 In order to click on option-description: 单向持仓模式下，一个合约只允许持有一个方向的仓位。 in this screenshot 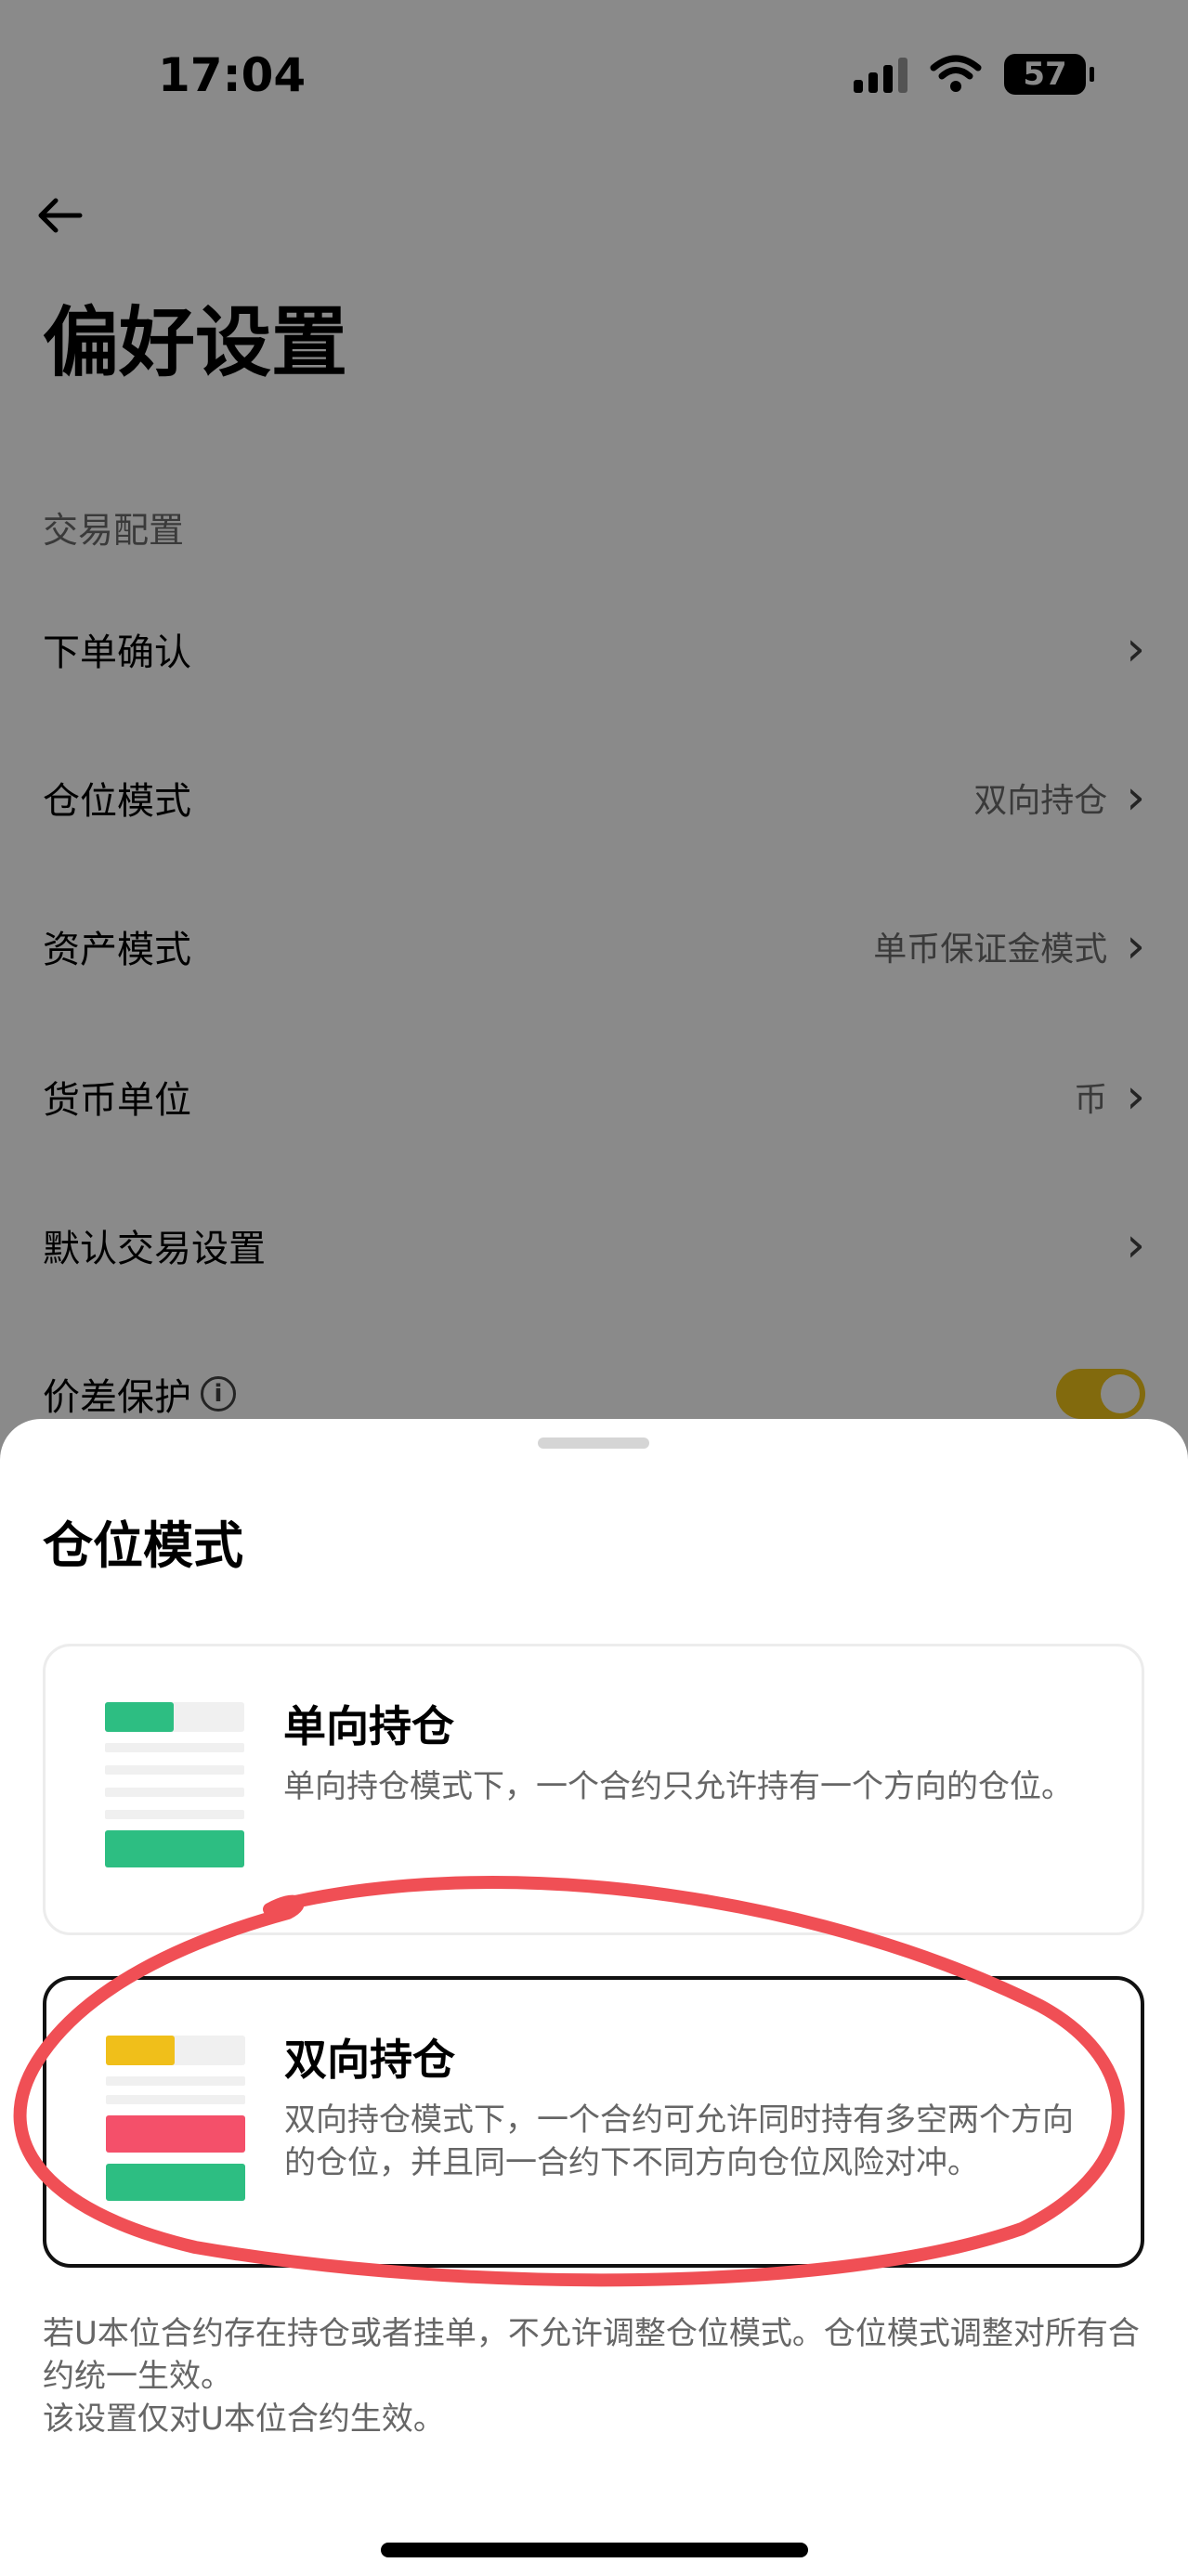, I will do `click(678, 1787)`.